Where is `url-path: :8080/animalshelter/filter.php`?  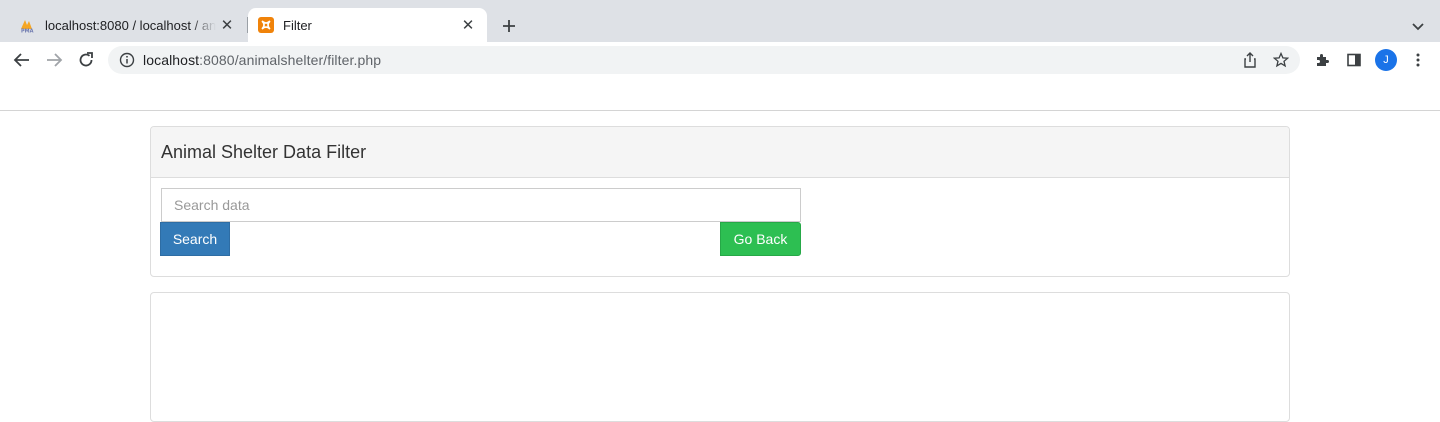 url-path: :8080/animalshelter/filter.php is located at coordinates (290, 60).